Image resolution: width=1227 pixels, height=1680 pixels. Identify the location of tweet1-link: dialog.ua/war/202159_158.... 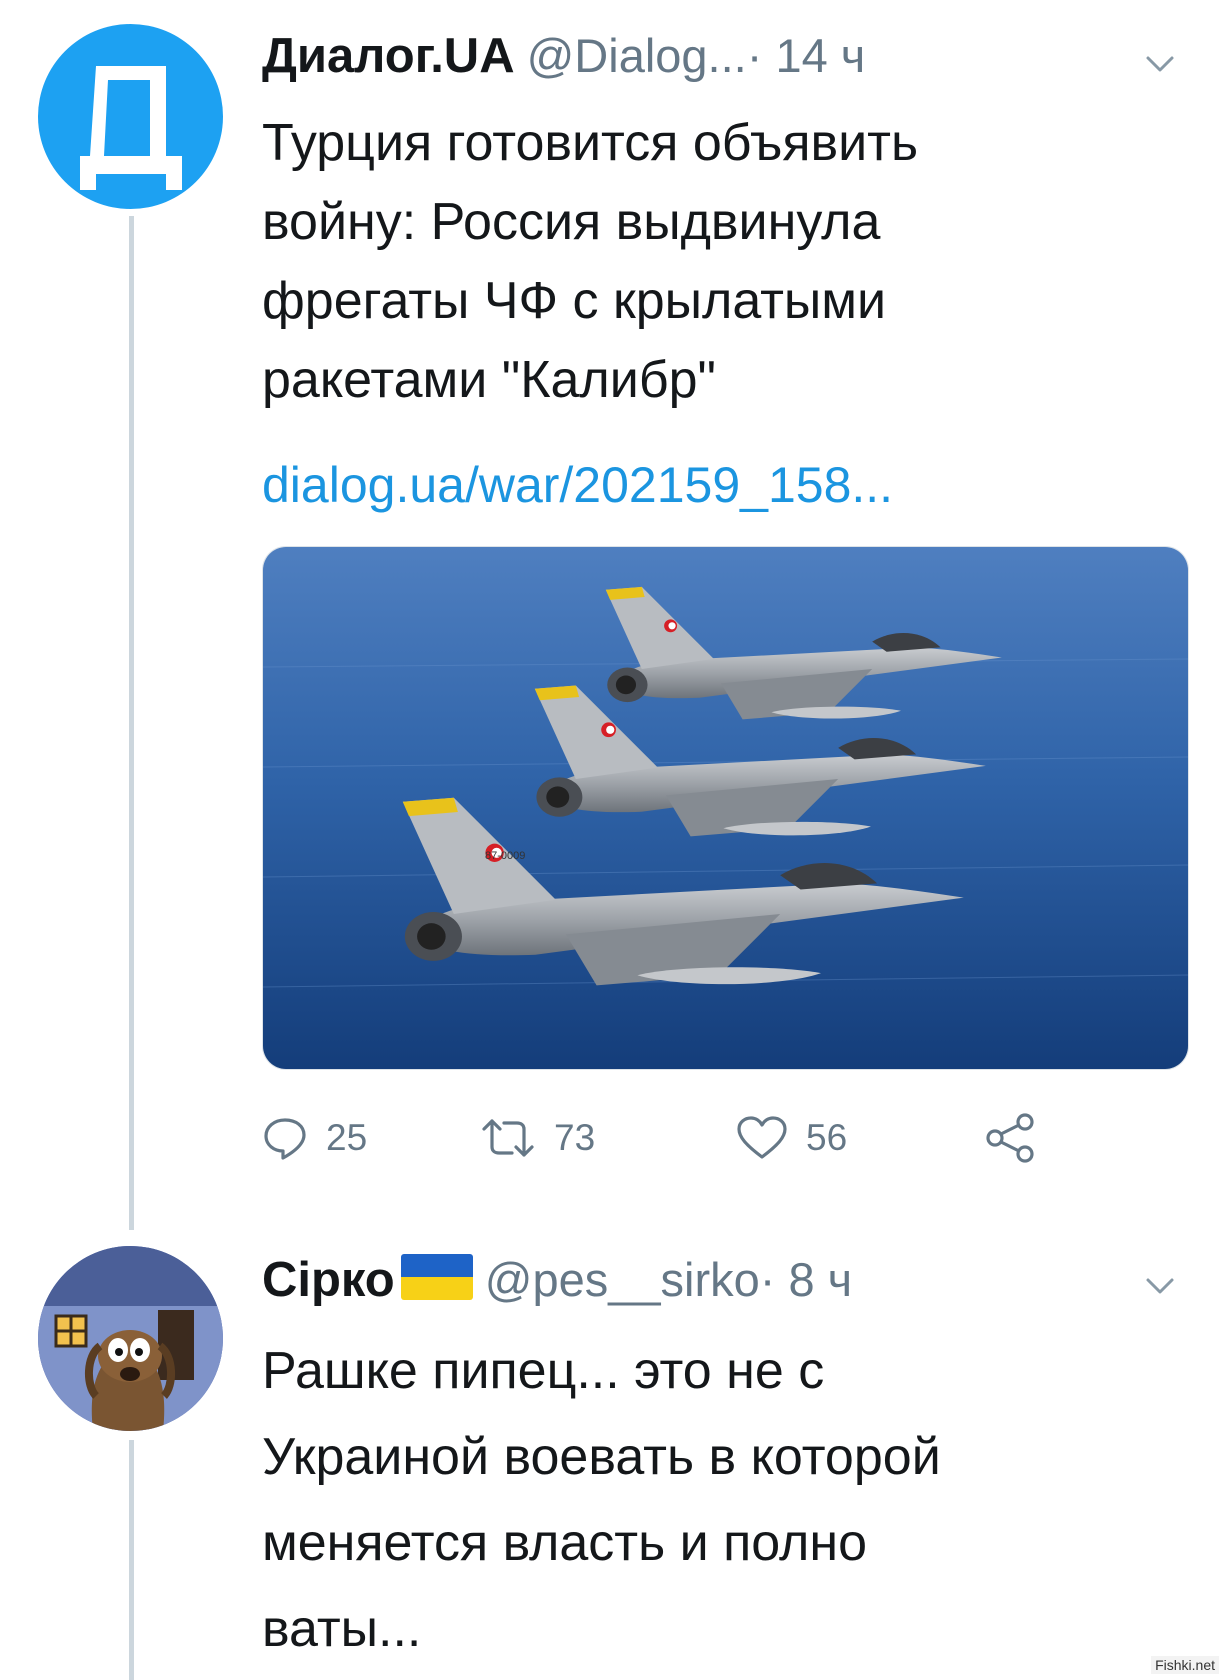
(577, 485).